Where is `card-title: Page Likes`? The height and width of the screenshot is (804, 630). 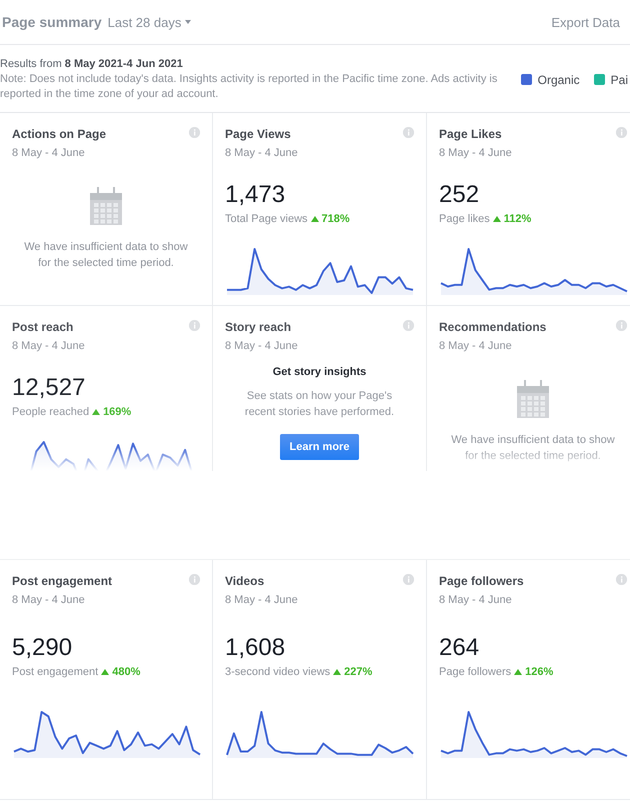
card-title: Page Likes is located at coordinates (471, 134).